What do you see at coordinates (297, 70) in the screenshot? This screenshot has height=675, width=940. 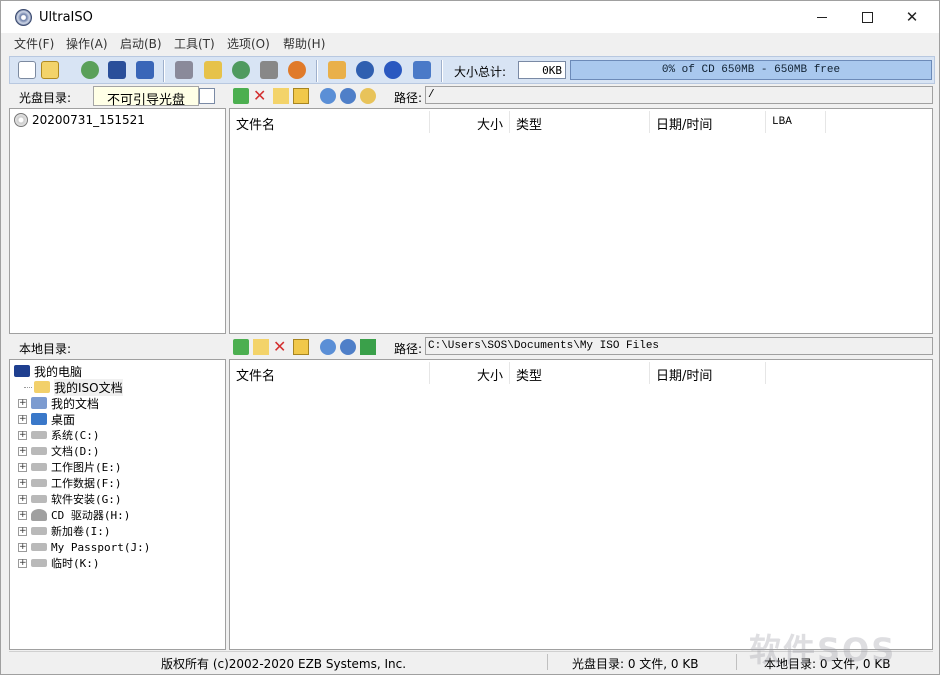 I see `mount-icon` at bounding box center [297, 70].